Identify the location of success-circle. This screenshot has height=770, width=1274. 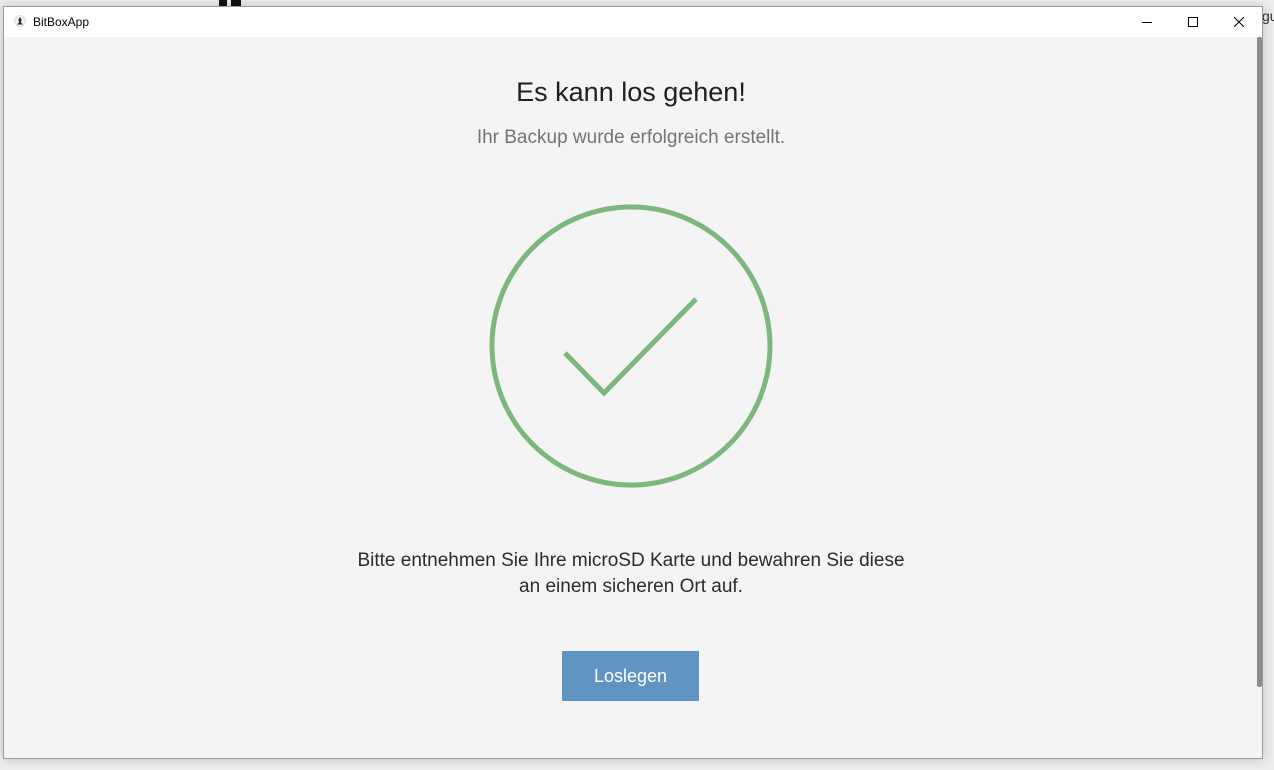
(631, 346).